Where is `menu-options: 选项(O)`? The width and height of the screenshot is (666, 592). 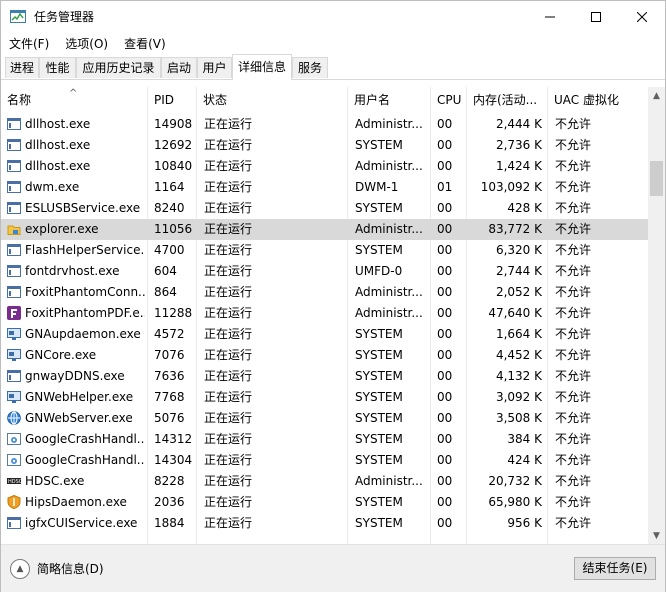 menu-options: 选项(O) is located at coordinates (86, 43).